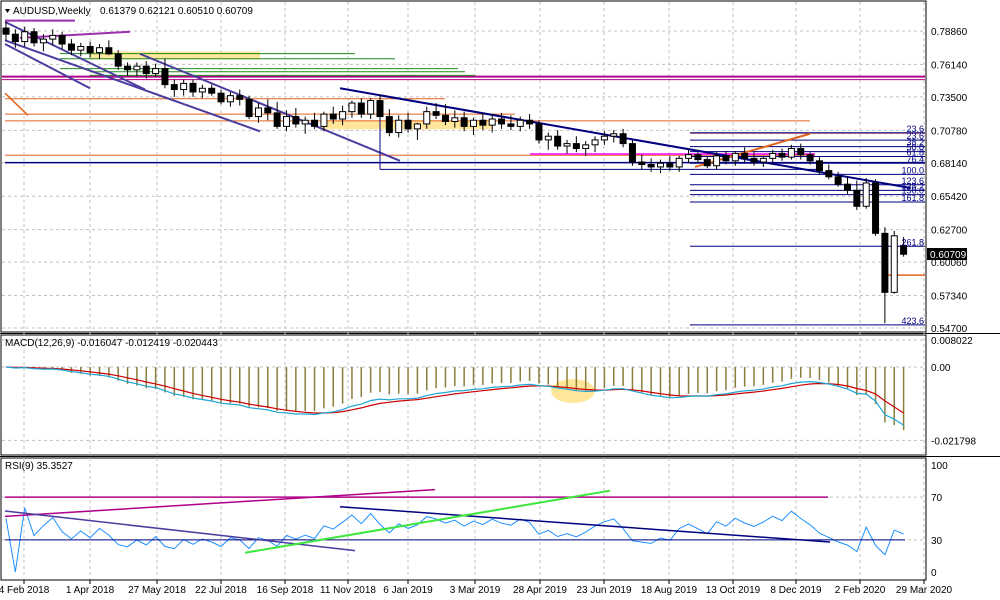  What do you see at coordinates (949, 32) in the screenshot?
I see `y-tick-label: 0.78860` at bounding box center [949, 32].